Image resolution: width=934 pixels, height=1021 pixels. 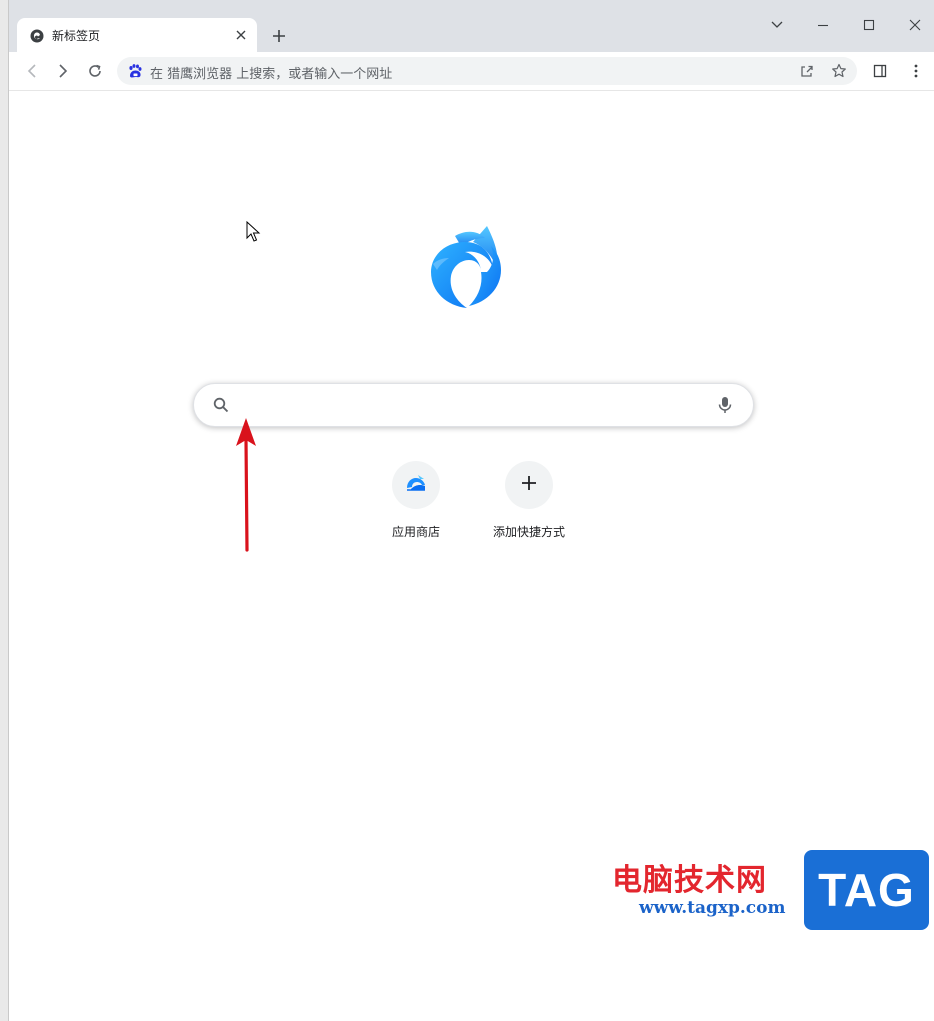 What do you see at coordinates (725, 405) in the screenshot?
I see `microphone-icon` at bounding box center [725, 405].